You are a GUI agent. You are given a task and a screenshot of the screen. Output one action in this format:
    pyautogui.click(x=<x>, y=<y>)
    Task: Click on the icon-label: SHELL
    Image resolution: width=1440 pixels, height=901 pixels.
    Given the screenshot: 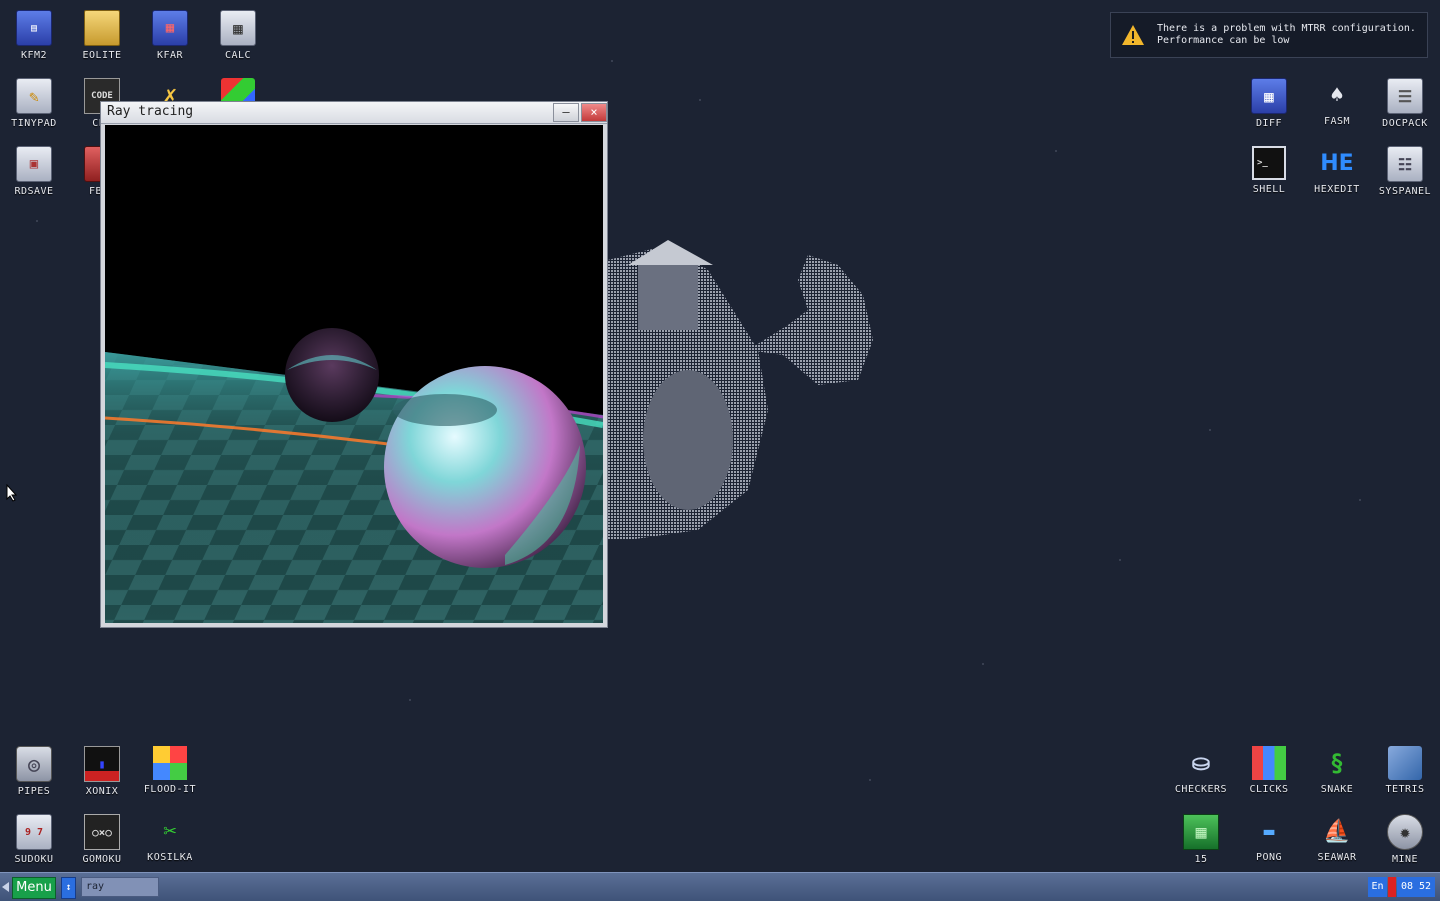 What is the action you would take?
    pyautogui.click(x=1269, y=189)
    